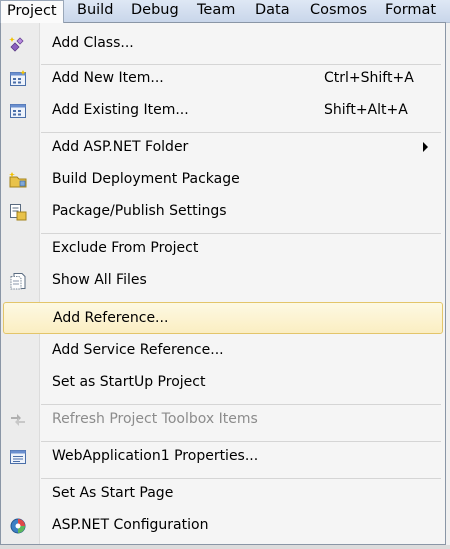 This screenshot has width=450, height=549. I want to click on menu-project: Project, so click(32, 11).